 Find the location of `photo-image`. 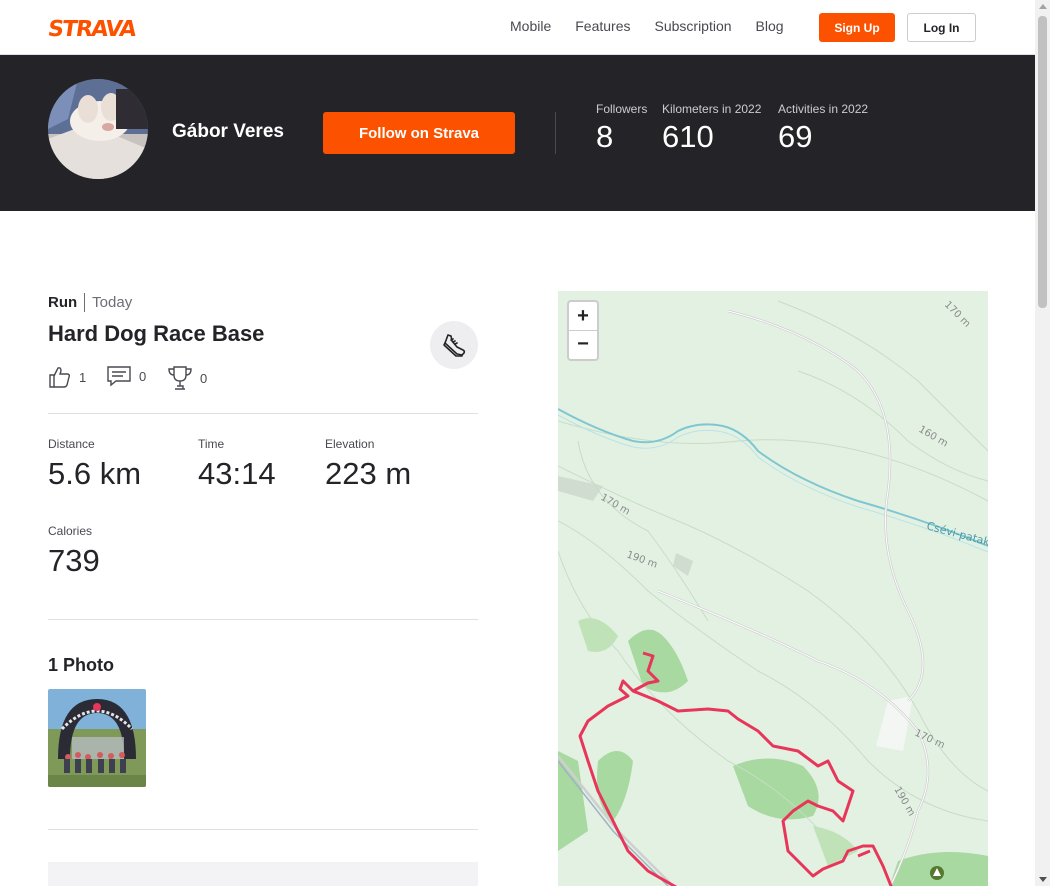

photo-image is located at coordinates (97, 738).